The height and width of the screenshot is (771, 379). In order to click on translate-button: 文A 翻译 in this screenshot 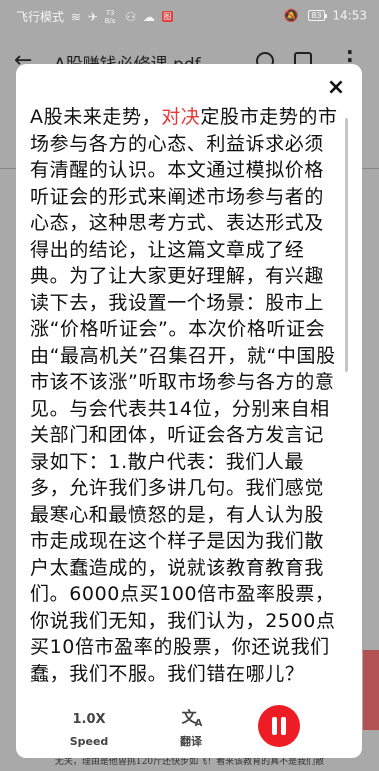, I will do `click(191, 727)`.